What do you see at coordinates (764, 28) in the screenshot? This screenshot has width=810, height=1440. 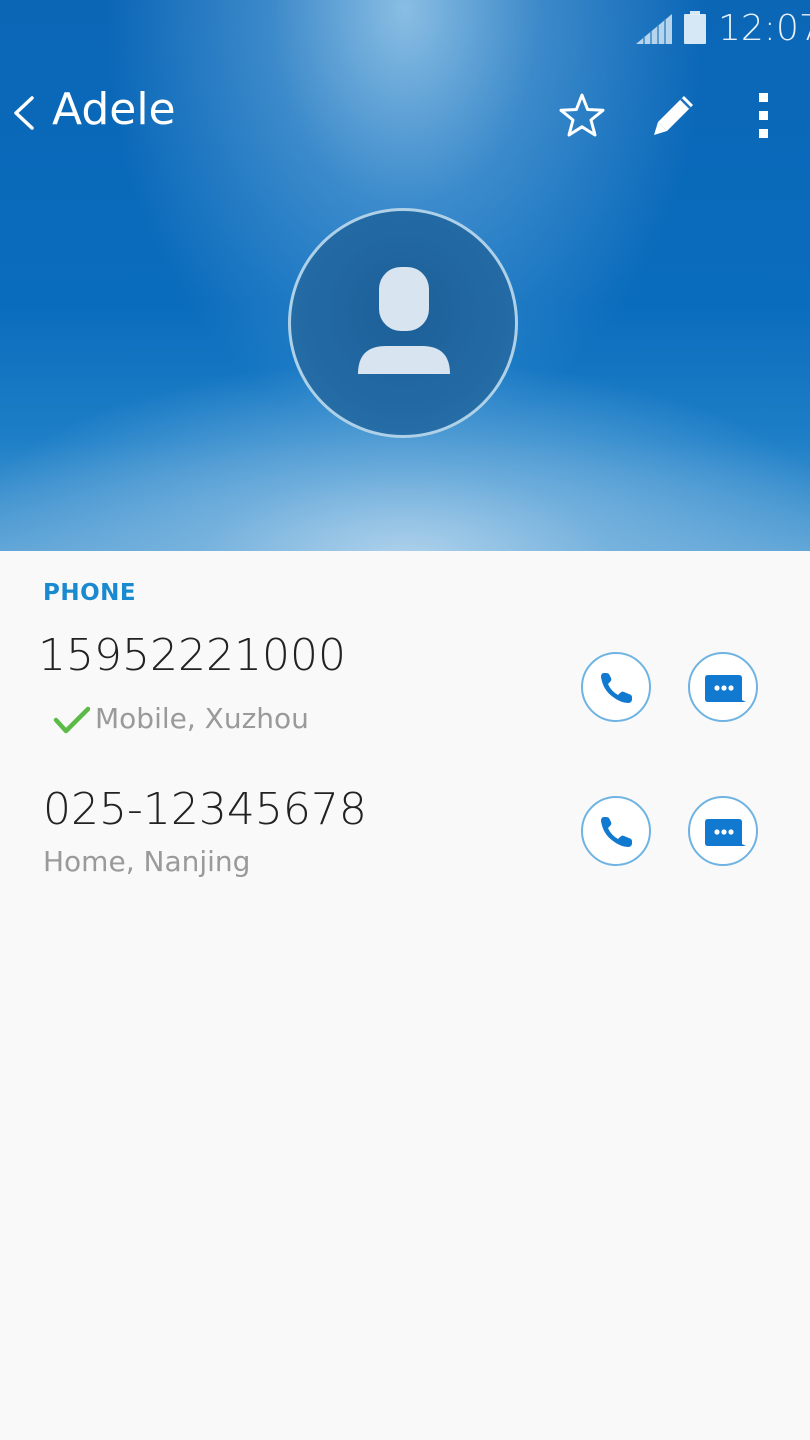 I see `status-time: 12:07` at bounding box center [764, 28].